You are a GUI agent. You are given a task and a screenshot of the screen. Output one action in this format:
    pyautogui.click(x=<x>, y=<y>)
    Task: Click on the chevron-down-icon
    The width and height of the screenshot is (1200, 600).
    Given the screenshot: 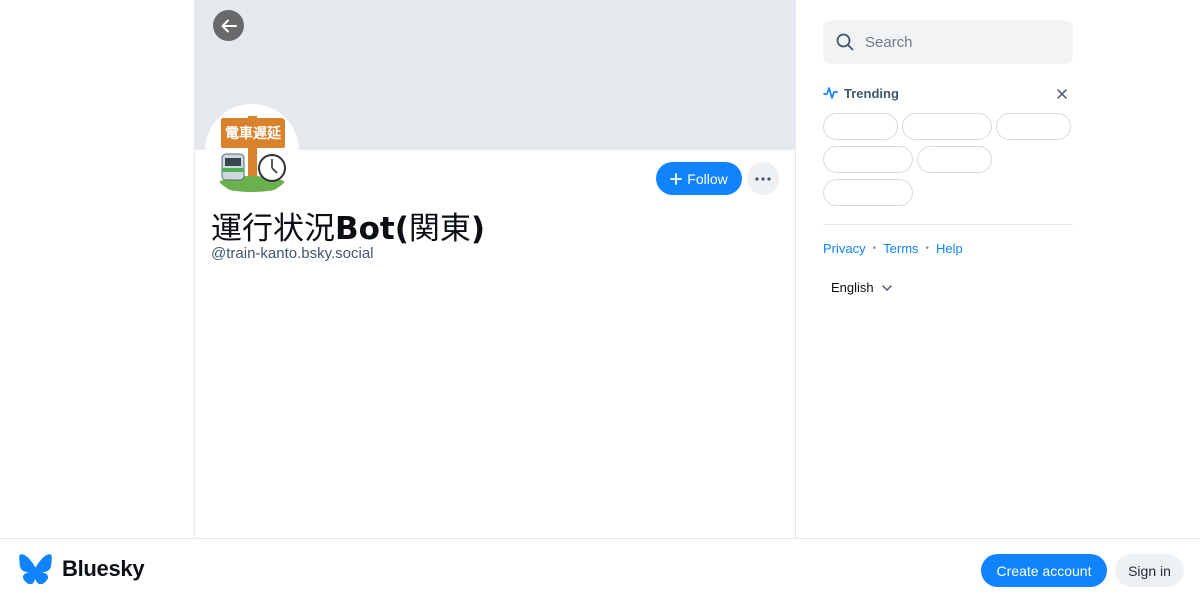 What is the action you would take?
    pyautogui.click(x=886, y=287)
    